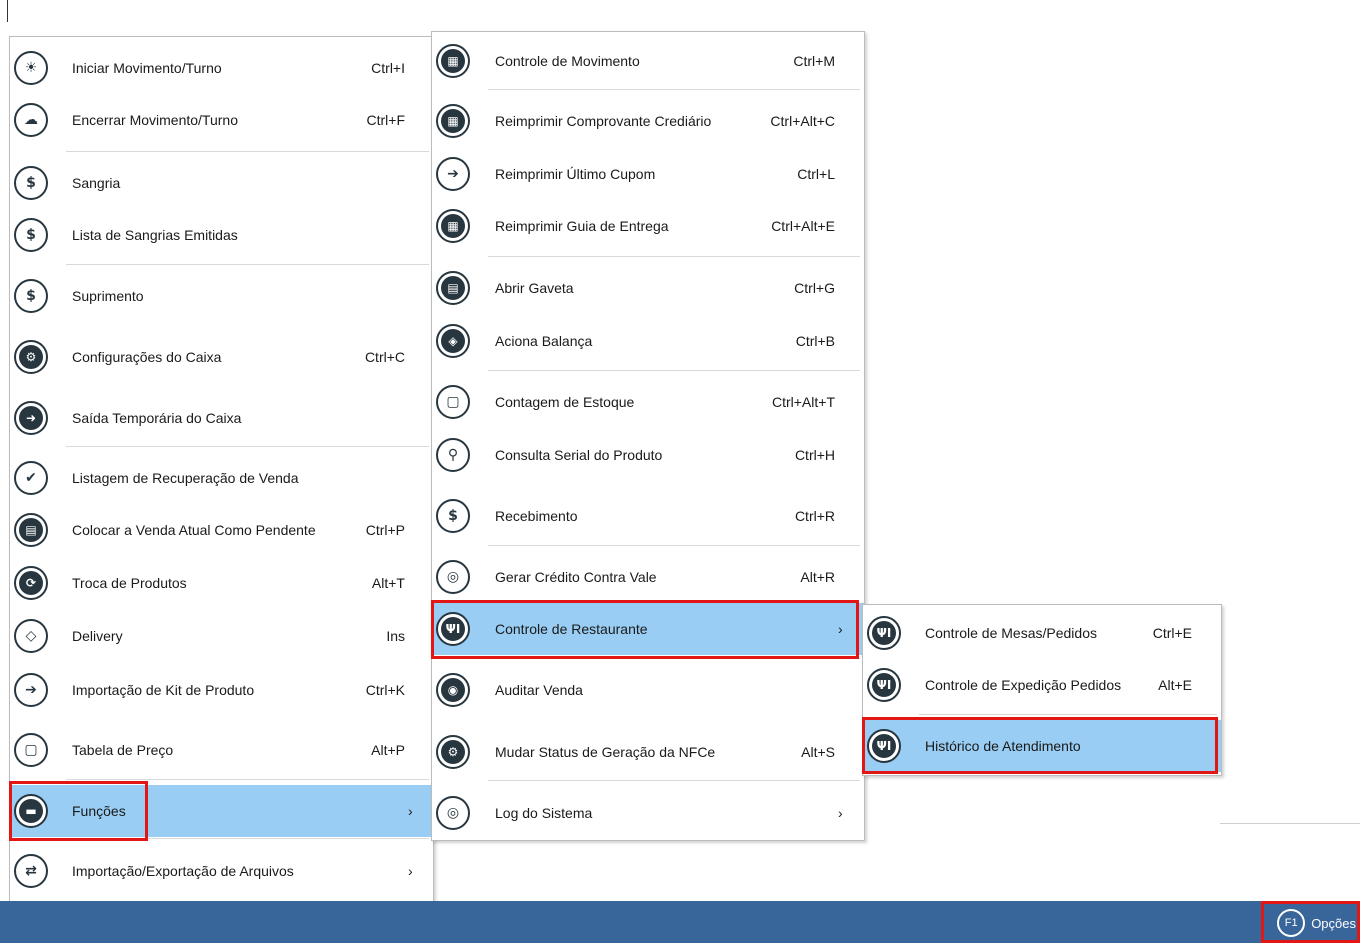 Image resolution: width=1360 pixels, height=943 pixels. What do you see at coordinates (185, 478) in the screenshot?
I see `menu-item-label: Listagem de Recuperação de Venda` at bounding box center [185, 478].